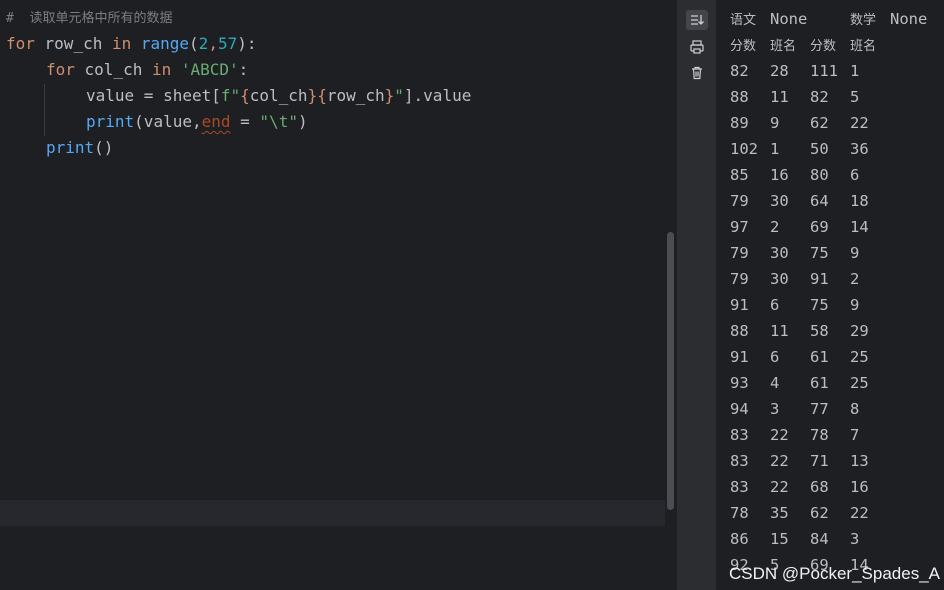  I want to click on console-output-row: 85 16 80 6, so click(810, 175).